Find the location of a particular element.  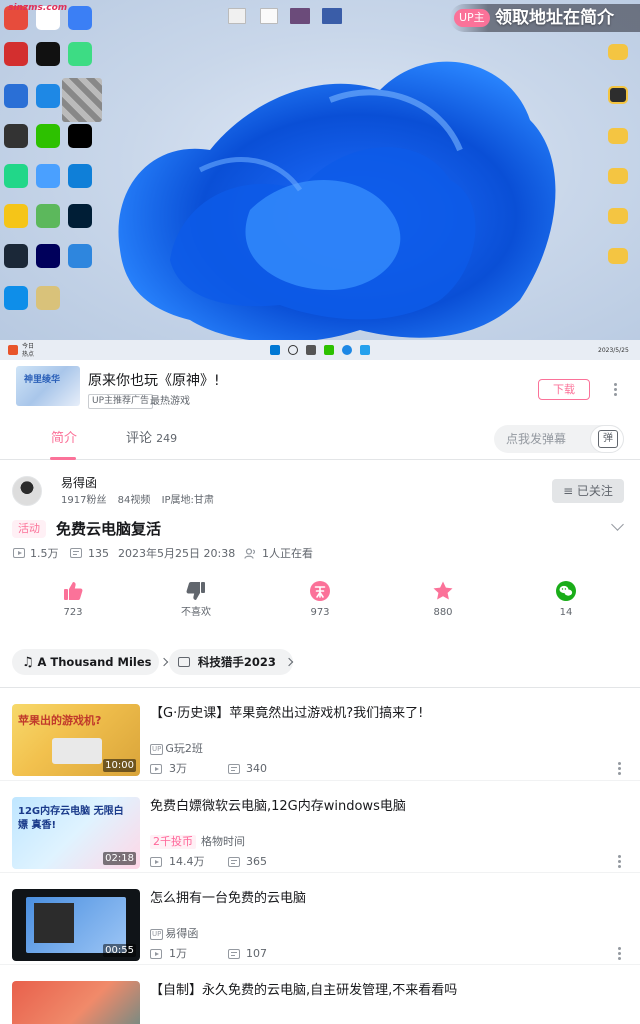

video-thumbnail: 12G内存云电脑 无限白嫖 真香! 02:18 is located at coordinates (76, 833).